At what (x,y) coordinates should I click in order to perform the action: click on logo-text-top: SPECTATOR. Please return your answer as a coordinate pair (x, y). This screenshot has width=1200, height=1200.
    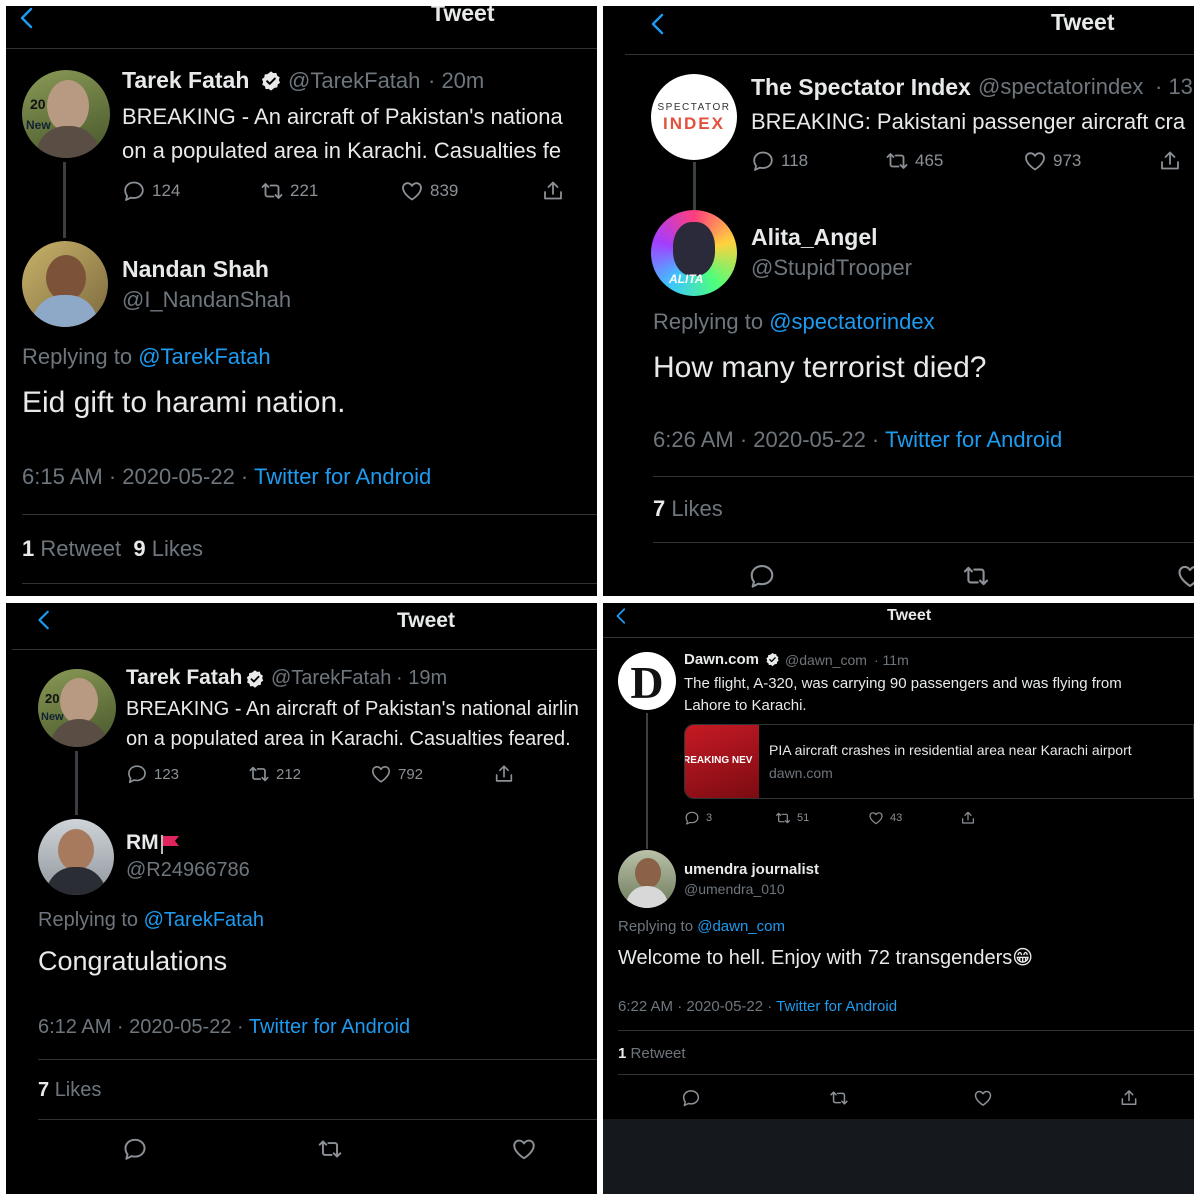
    Looking at the image, I should click on (694, 107).